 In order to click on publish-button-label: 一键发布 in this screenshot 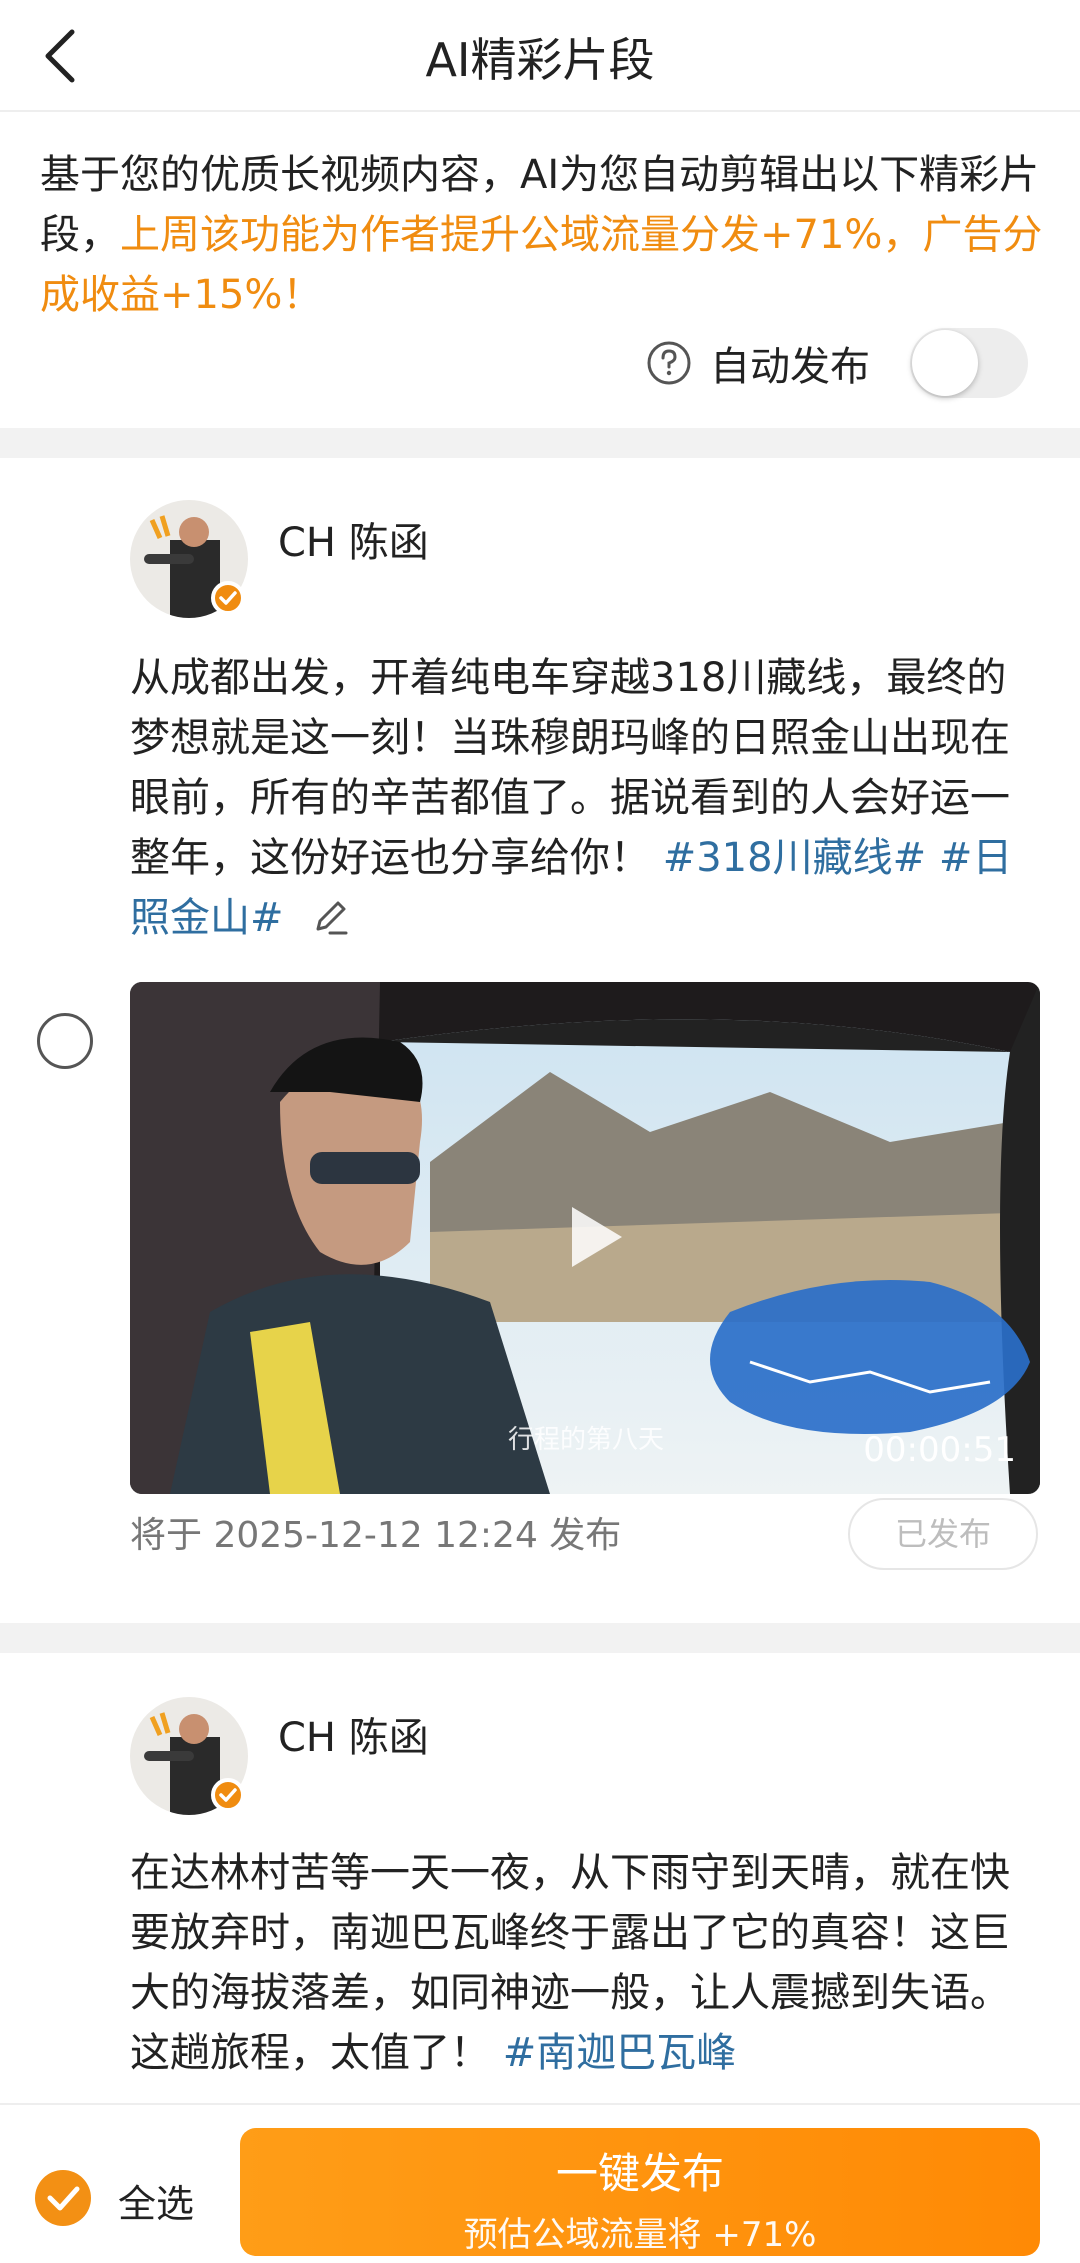, I will do `click(639, 2173)`.